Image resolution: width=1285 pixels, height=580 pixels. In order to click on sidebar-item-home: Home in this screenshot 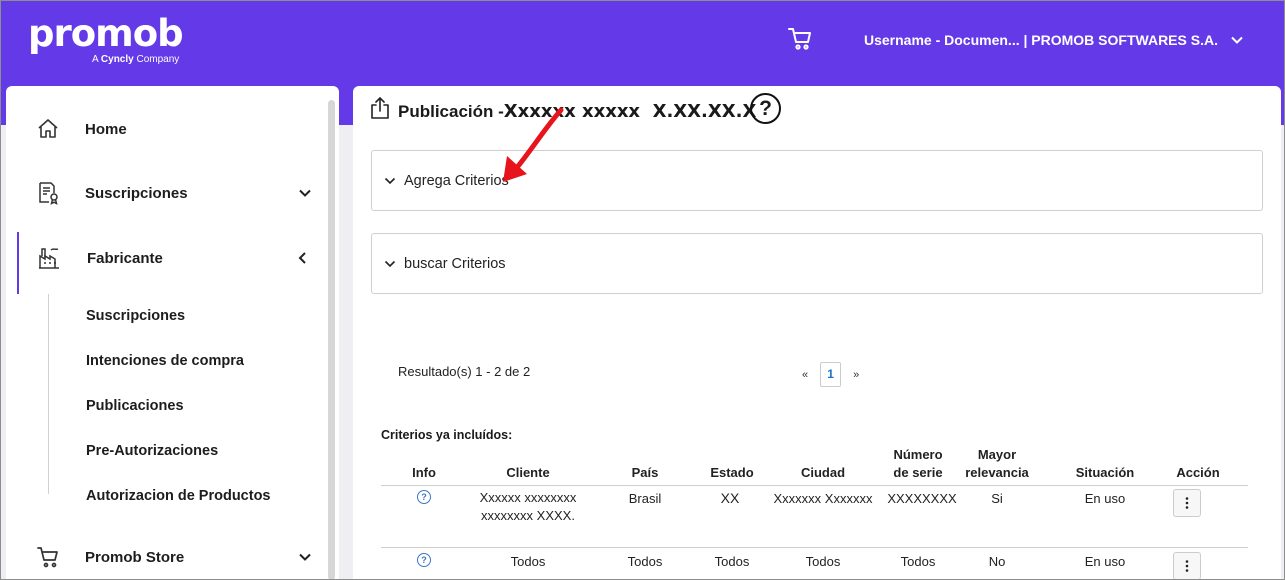, I will do `click(166, 129)`.